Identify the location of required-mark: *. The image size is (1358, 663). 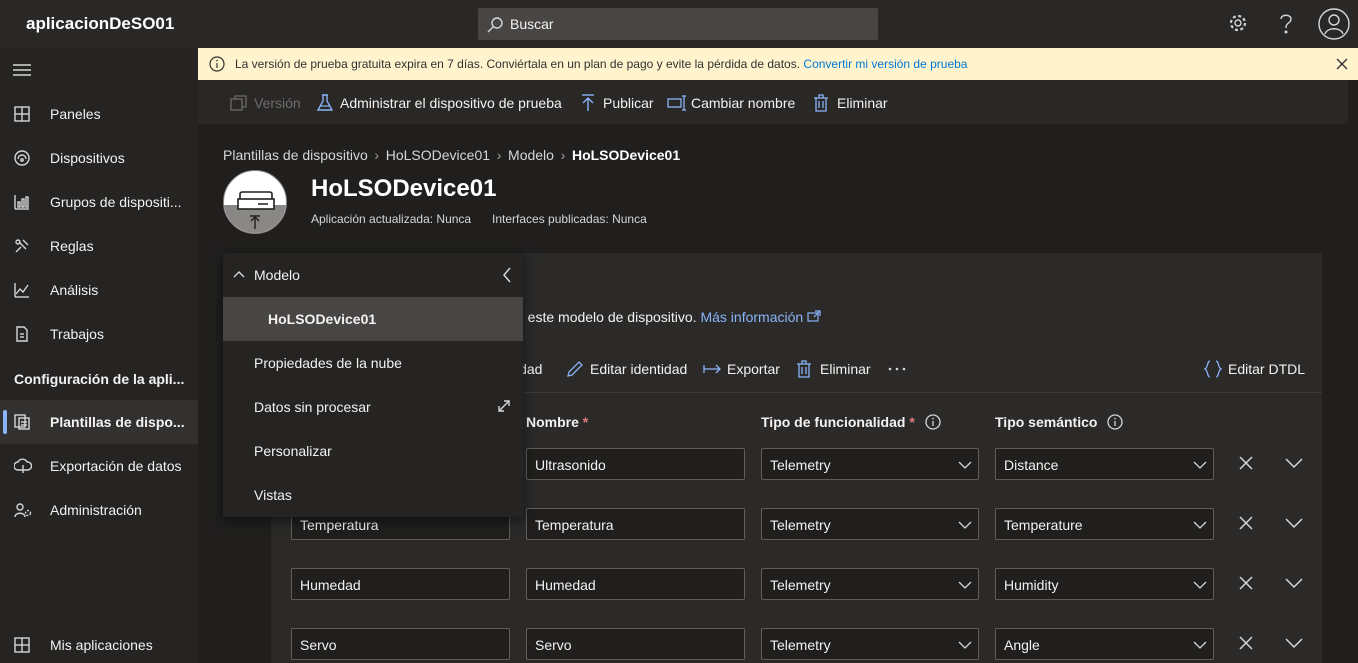
(585, 422).